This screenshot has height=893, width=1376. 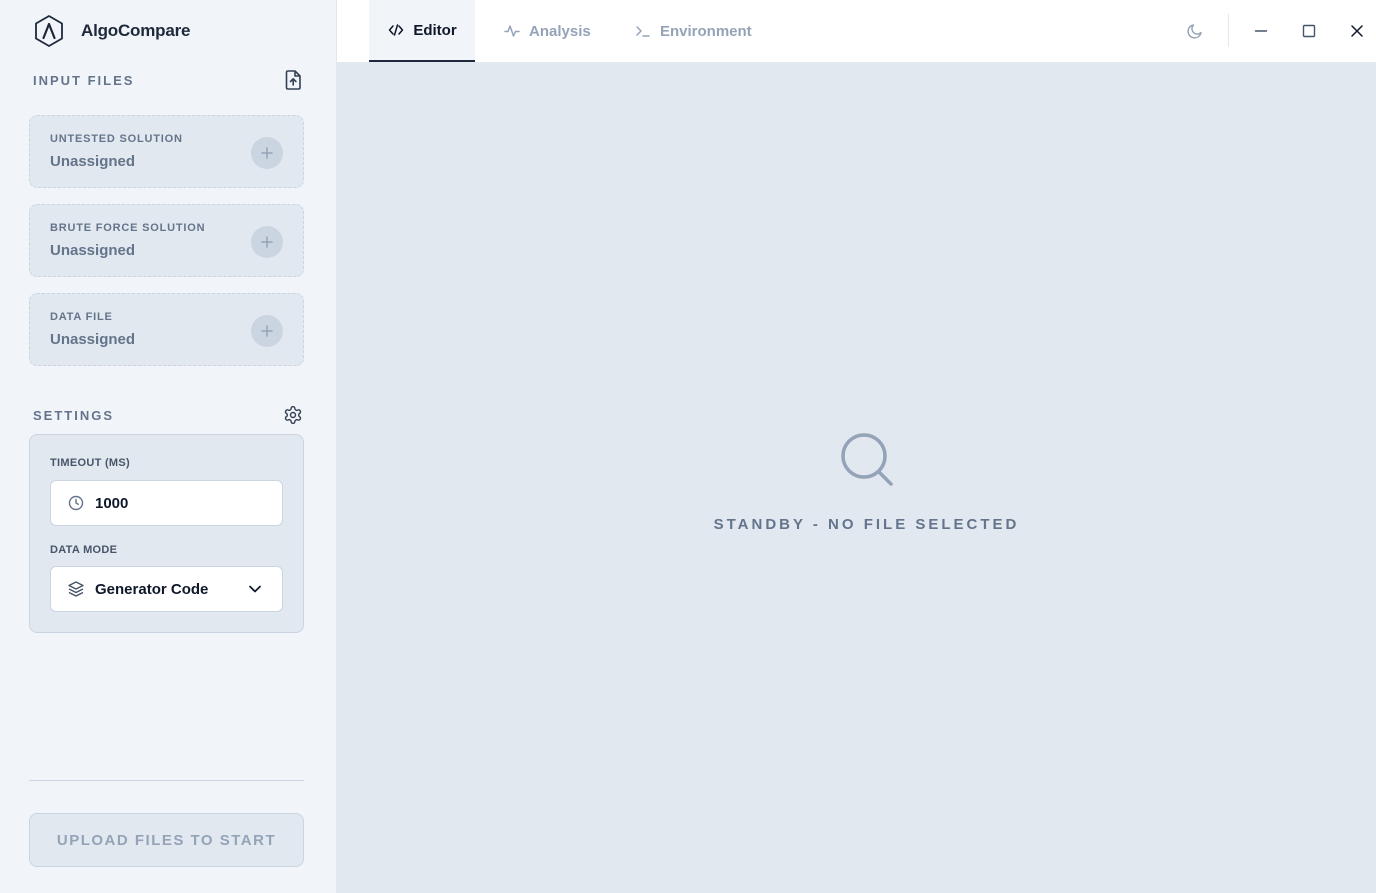 What do you see at coordinates (706, 31) in the screenshot?
I see `tab-label: Environment` at bounding box center [706, 31].